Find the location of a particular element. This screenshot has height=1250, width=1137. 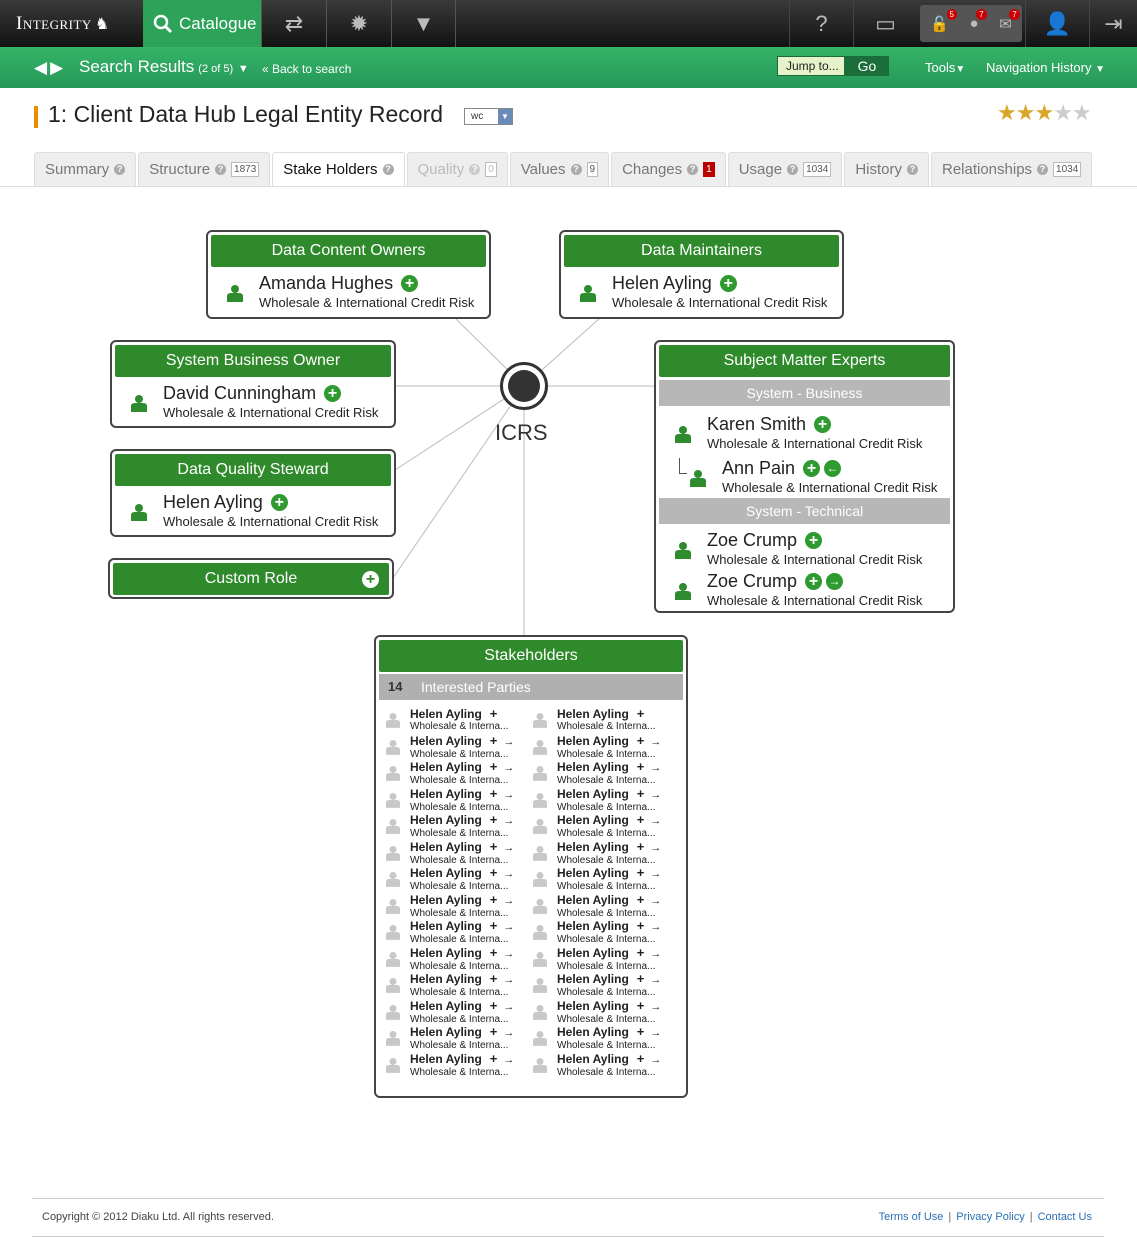

privacy-link: Privacy Policy is located at coordinates (990, 1217).